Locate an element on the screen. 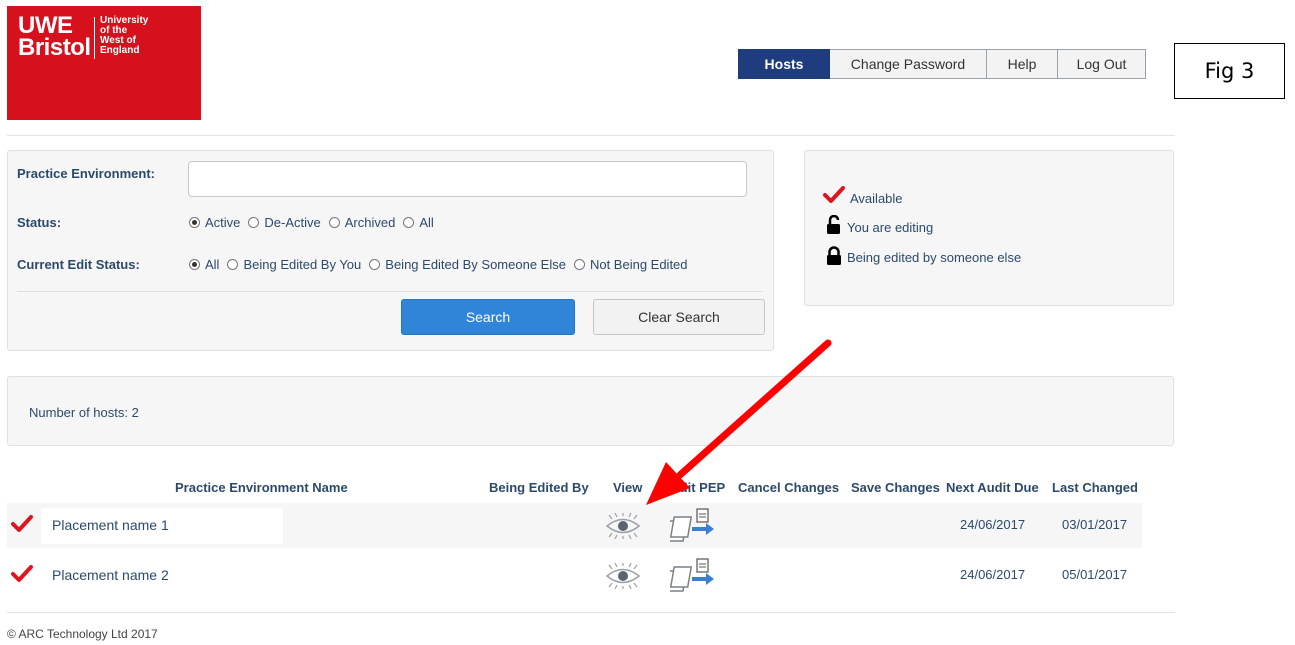  status-radio-all: All is located at coordinates (418, 222).